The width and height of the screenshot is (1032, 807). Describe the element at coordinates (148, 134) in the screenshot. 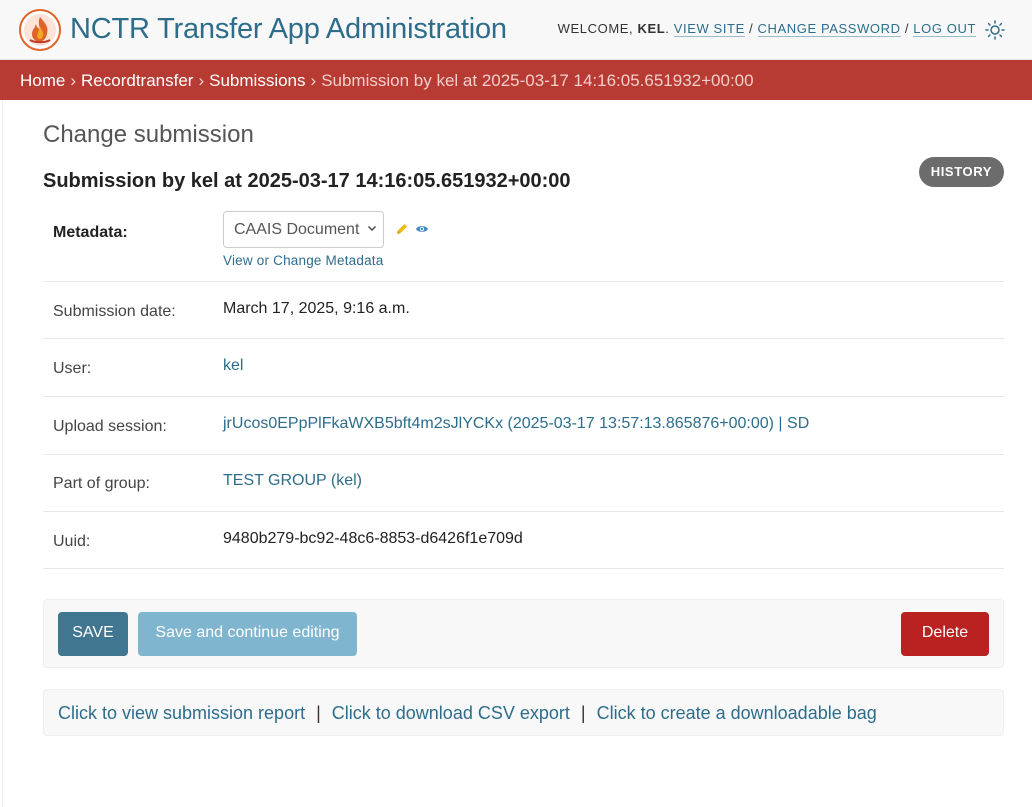

I see `page-title: Change submission` at that location.